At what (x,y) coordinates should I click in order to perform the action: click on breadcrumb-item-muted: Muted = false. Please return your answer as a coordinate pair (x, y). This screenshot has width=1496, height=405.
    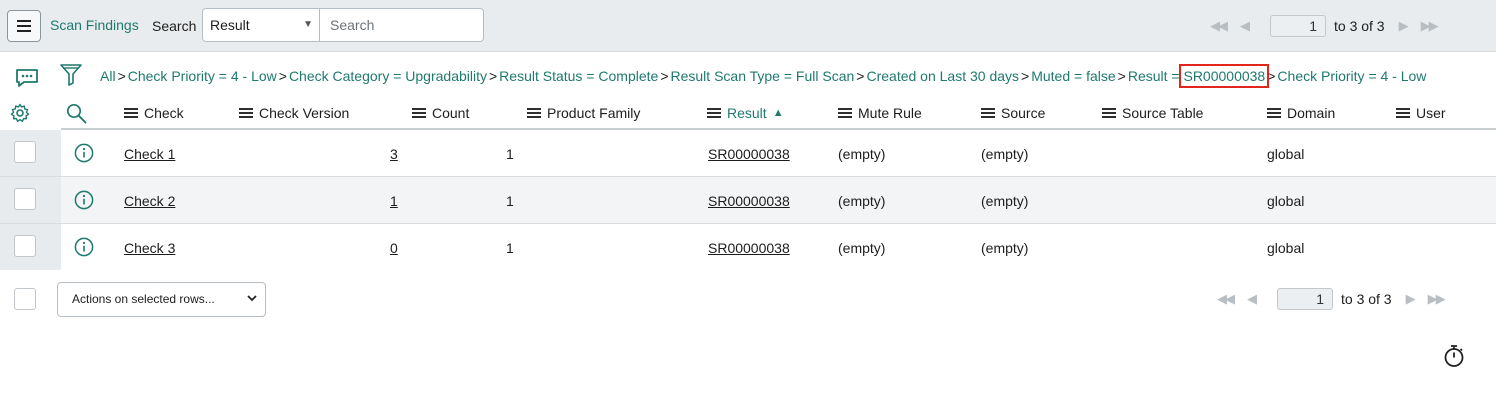
    Looking at the image, I should click on (1073, 76).